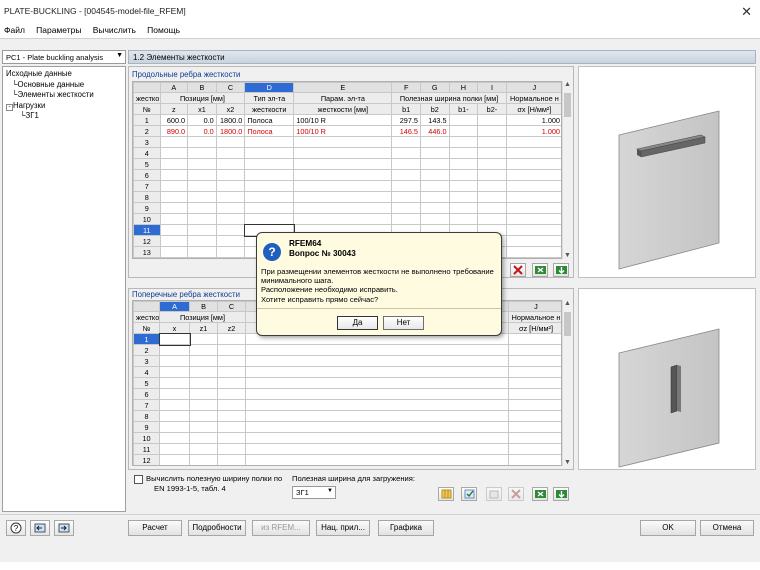 This screenshot has width=760, height=570. Describe the element at coordinates (727, 528) in the screenshot. I see `cancel-button: Отмена` at that location.